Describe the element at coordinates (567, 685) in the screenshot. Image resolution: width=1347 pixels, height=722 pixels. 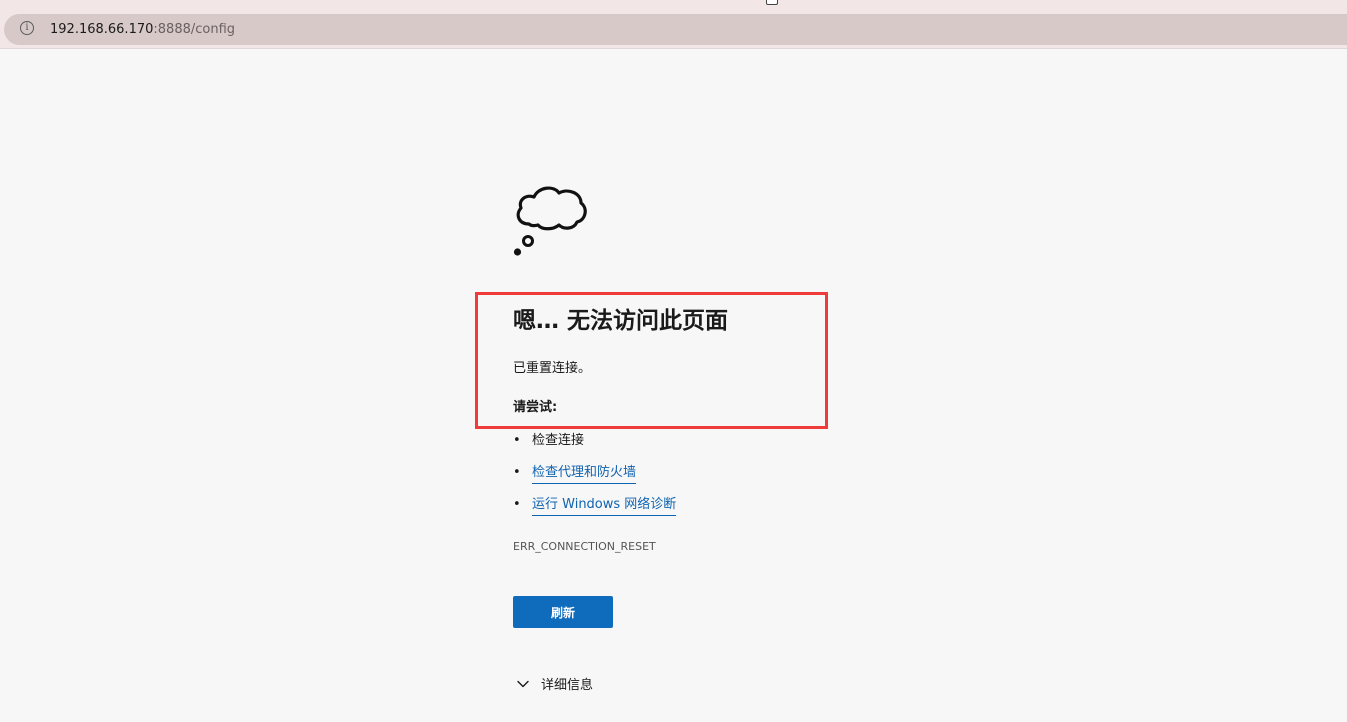
I see `details-label: 详细信息` at that location.